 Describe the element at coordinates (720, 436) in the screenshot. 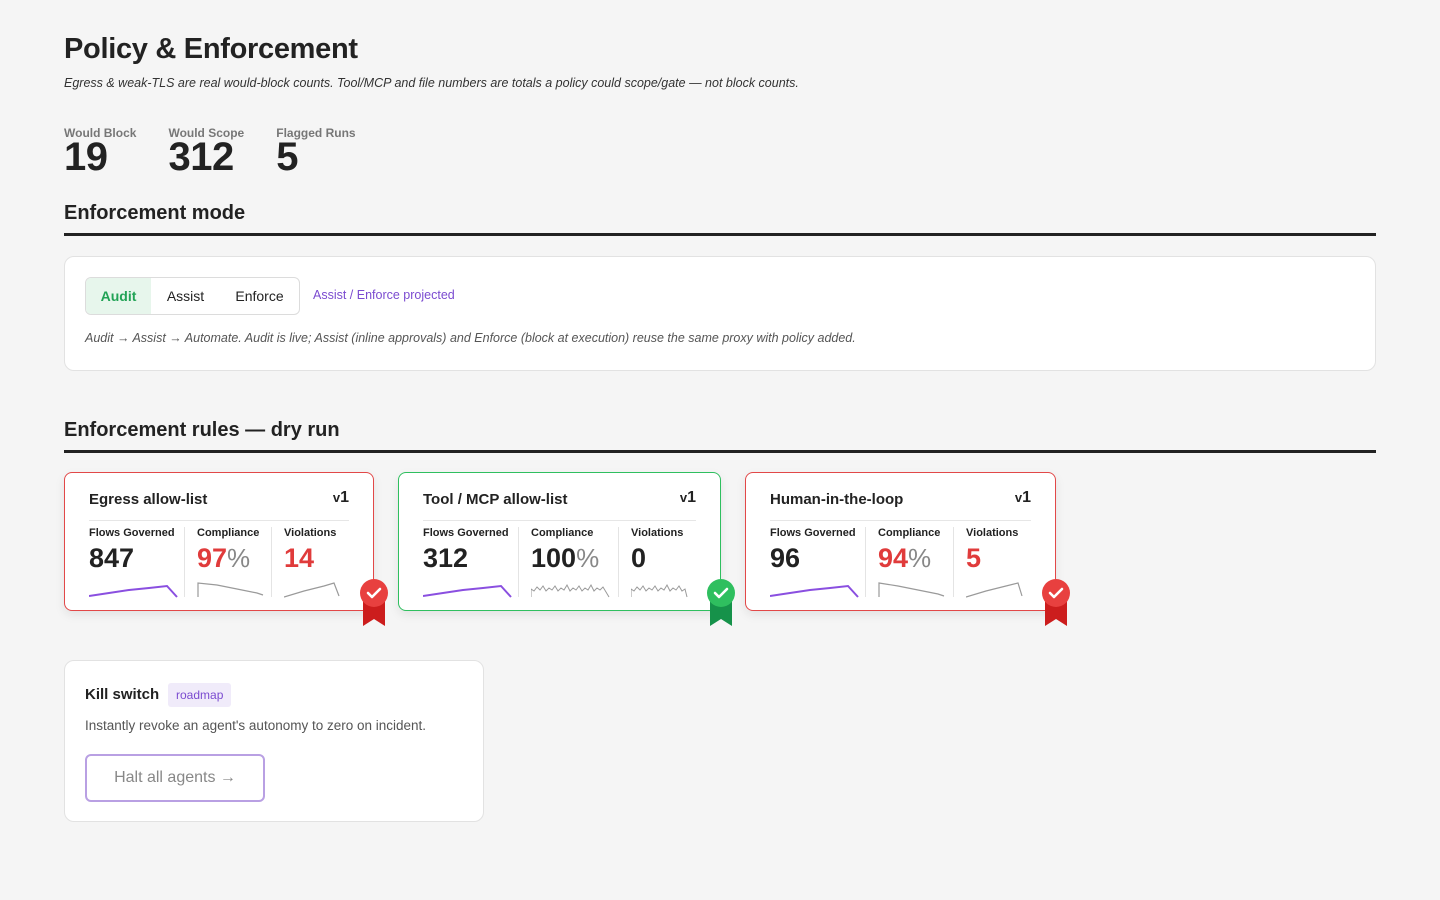

I see `section-heading-rules: Enforcement rules — dry run` at that location.